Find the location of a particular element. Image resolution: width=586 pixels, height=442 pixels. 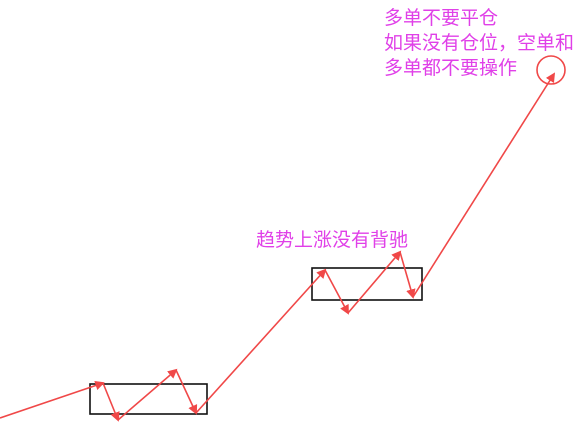

annotation-top-line-2: 如果没有仓位，空单和 is located at coordinates (479, 43).